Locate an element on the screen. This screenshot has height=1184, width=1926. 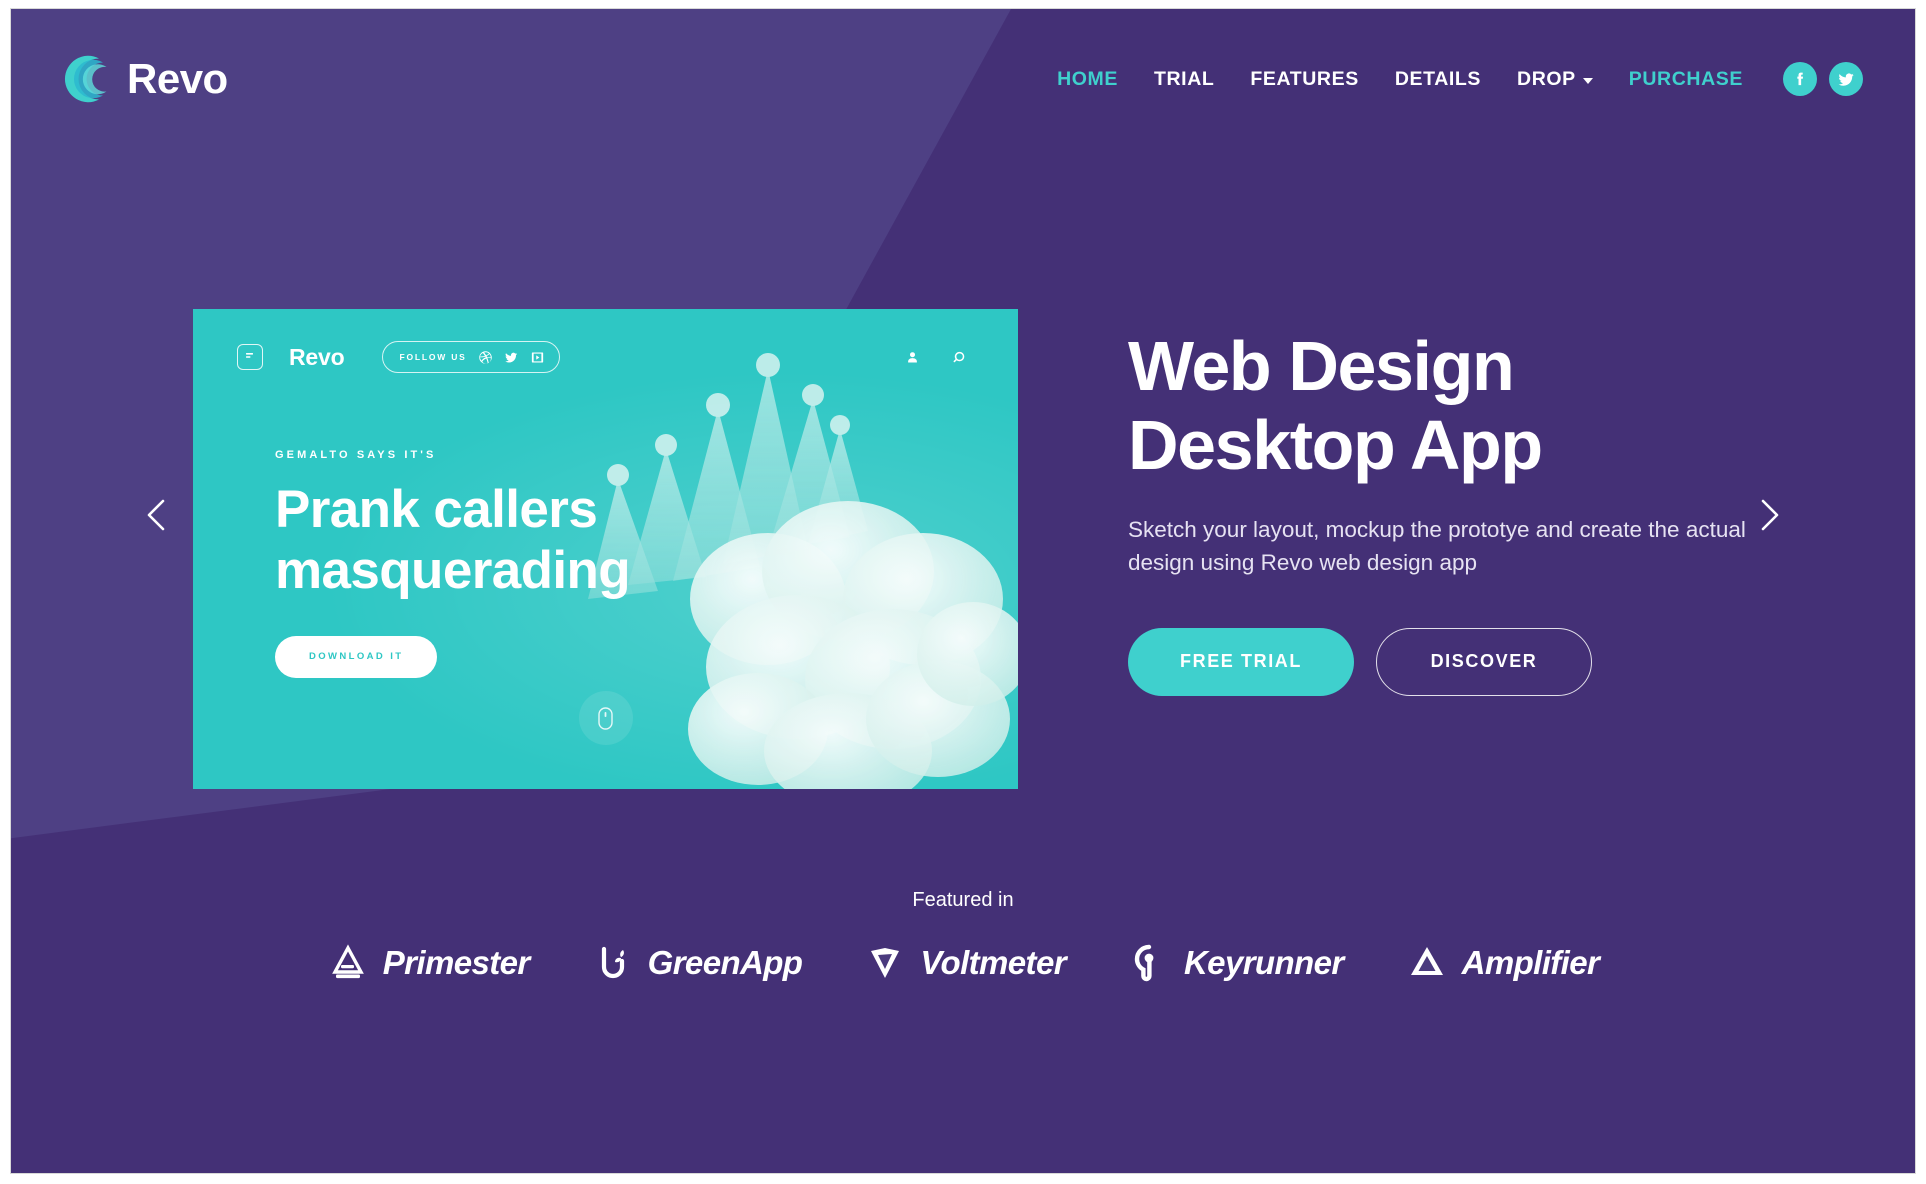
chevron-right-icon is located at coordinates (1770, 515).